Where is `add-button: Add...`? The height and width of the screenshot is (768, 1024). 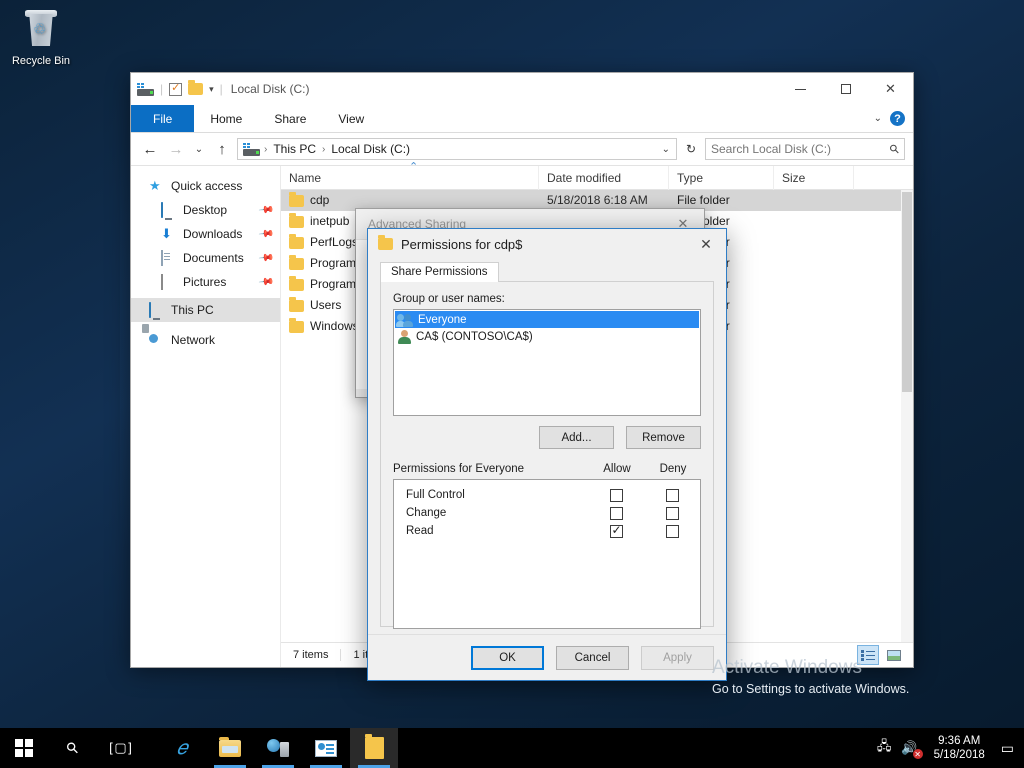 add-button: Add... is located at coordinates (576, 437).